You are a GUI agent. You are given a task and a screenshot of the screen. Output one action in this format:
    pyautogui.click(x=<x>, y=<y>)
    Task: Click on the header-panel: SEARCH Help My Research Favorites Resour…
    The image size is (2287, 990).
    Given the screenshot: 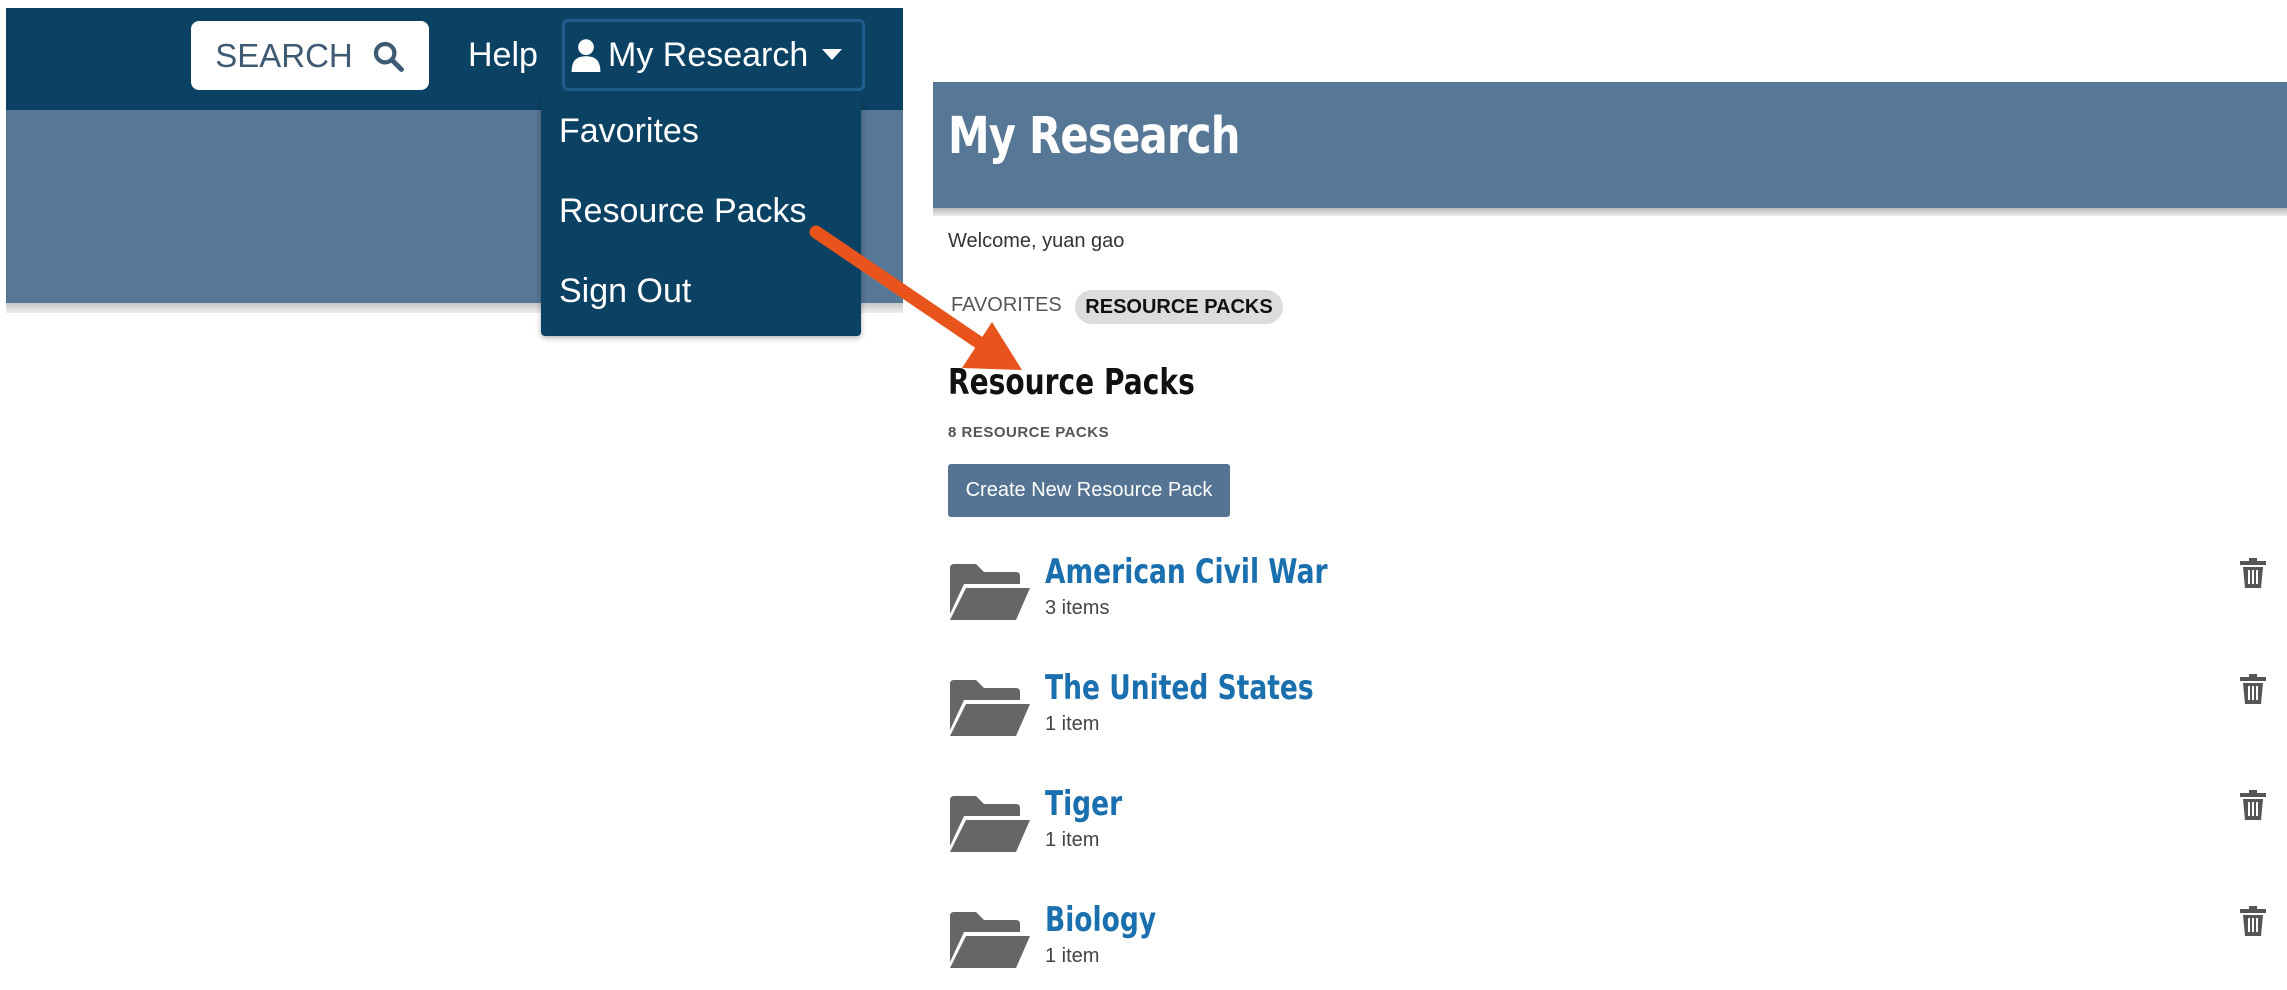 What is the action you would take?
    pyautogui.click(x=452, y=172)
    